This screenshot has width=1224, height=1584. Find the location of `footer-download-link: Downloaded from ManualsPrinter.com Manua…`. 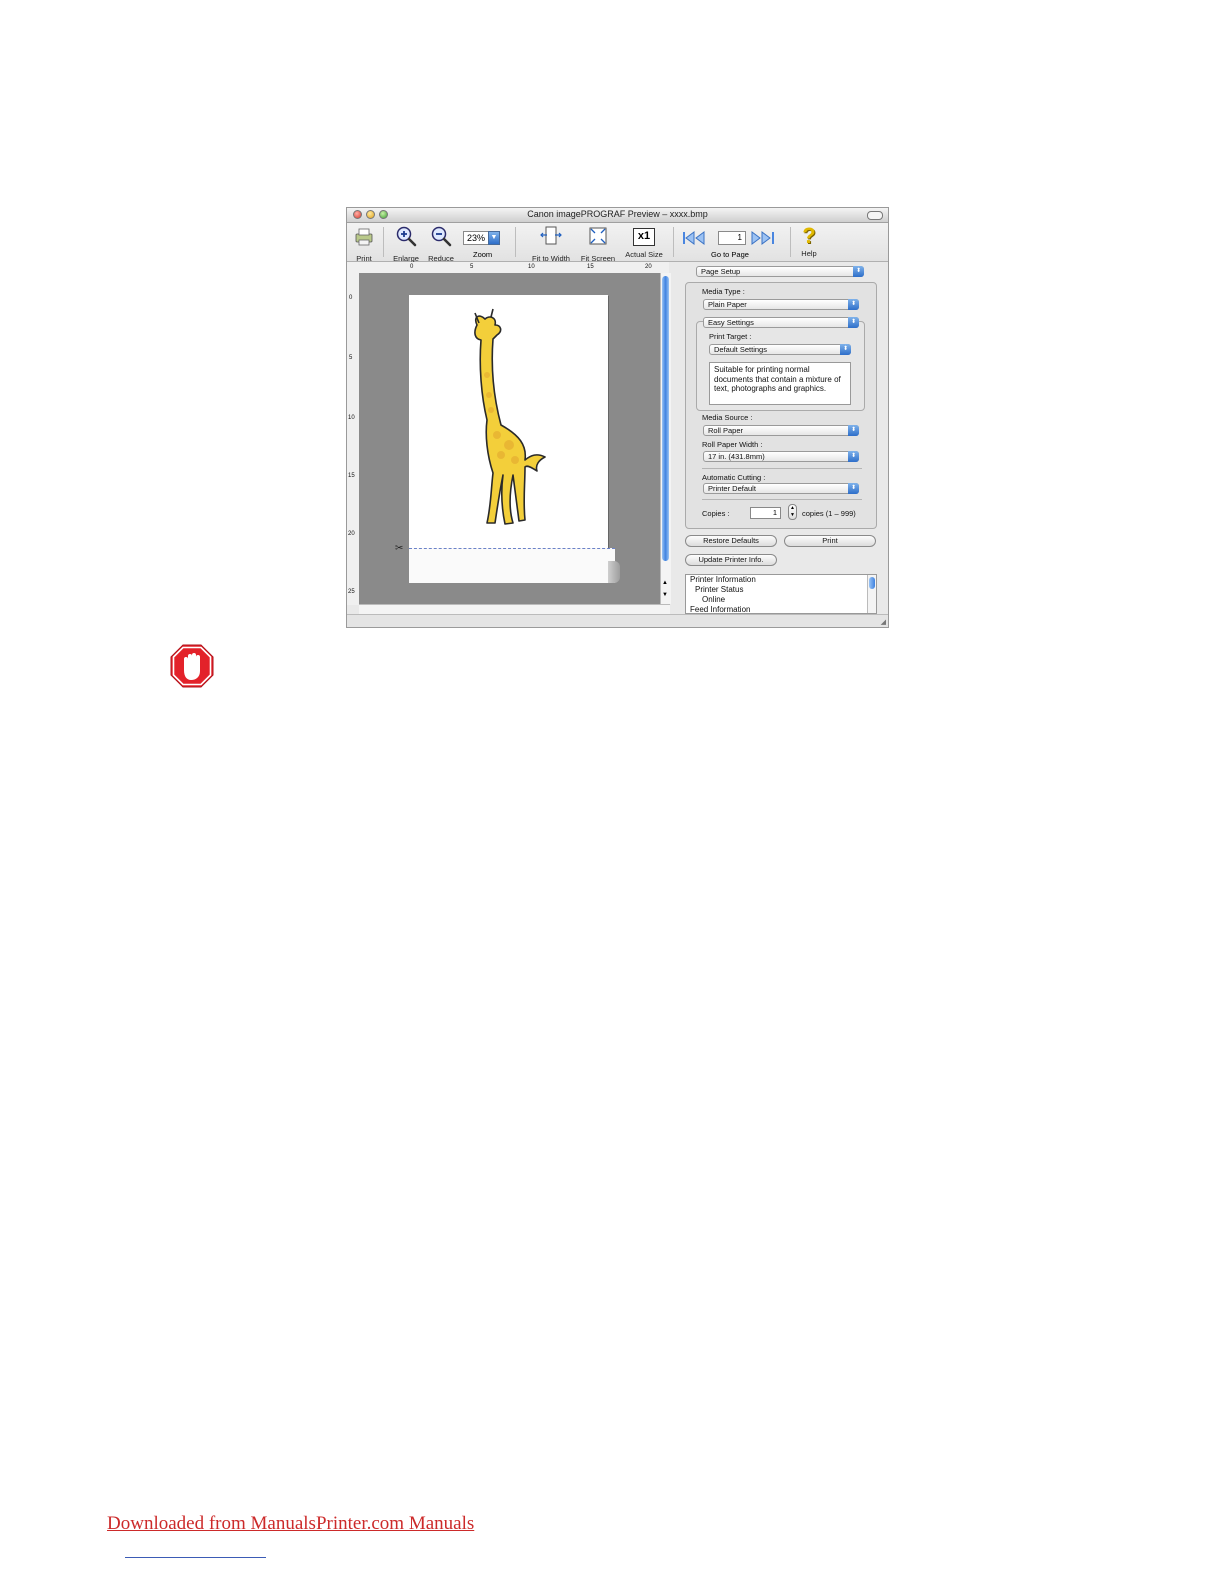

footer-download-link: Downloaded from ManualsPrinter.com Manua… is located at coordinates (290, 1524).